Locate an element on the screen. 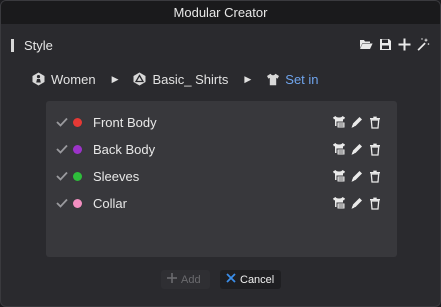 The width and height of the screenshot is (441, 307). add-button-label: Add is located at coordinates (191, 279).